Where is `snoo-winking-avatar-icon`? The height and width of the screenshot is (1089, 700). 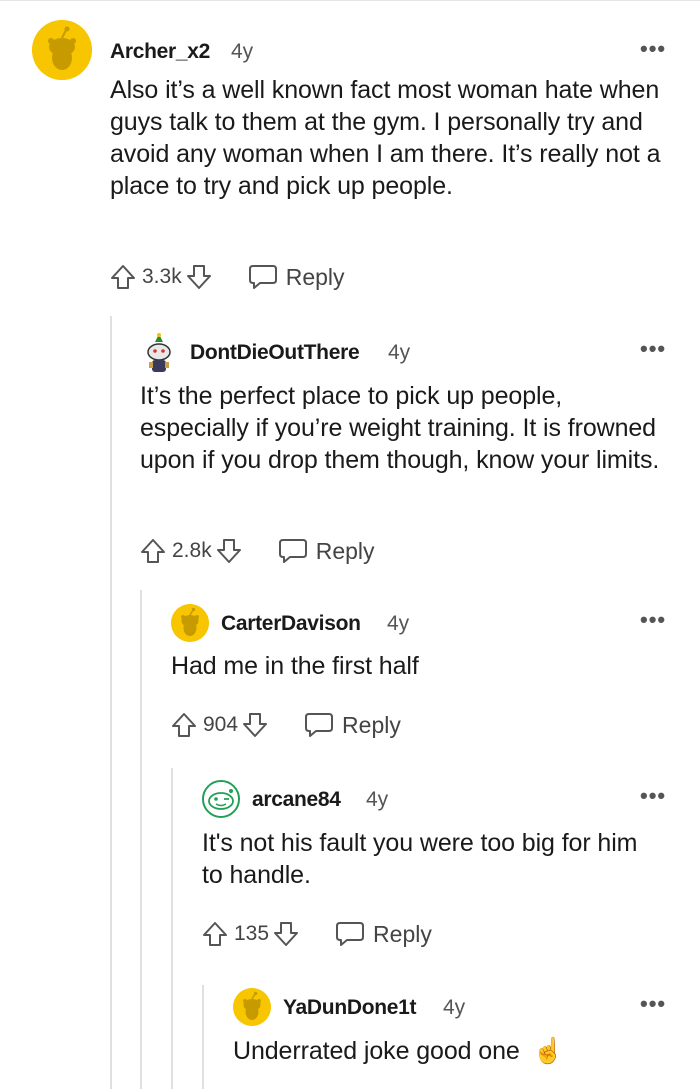
snoo-winking-avatar-icon is located at coordinates (221, 799).